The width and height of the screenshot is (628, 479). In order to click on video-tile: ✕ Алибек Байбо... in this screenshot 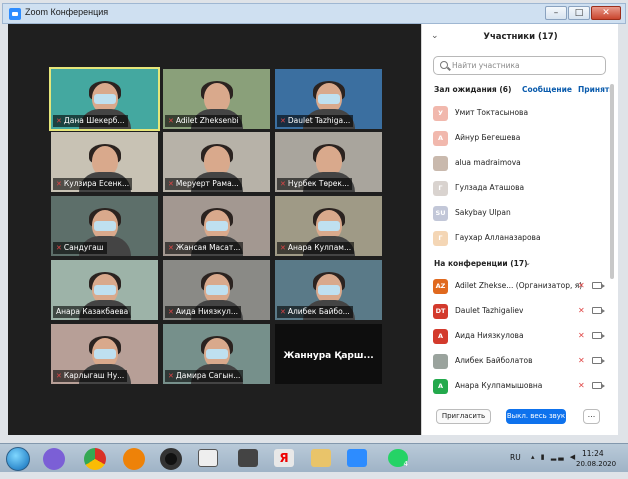, I will do `click(328, 290)`.